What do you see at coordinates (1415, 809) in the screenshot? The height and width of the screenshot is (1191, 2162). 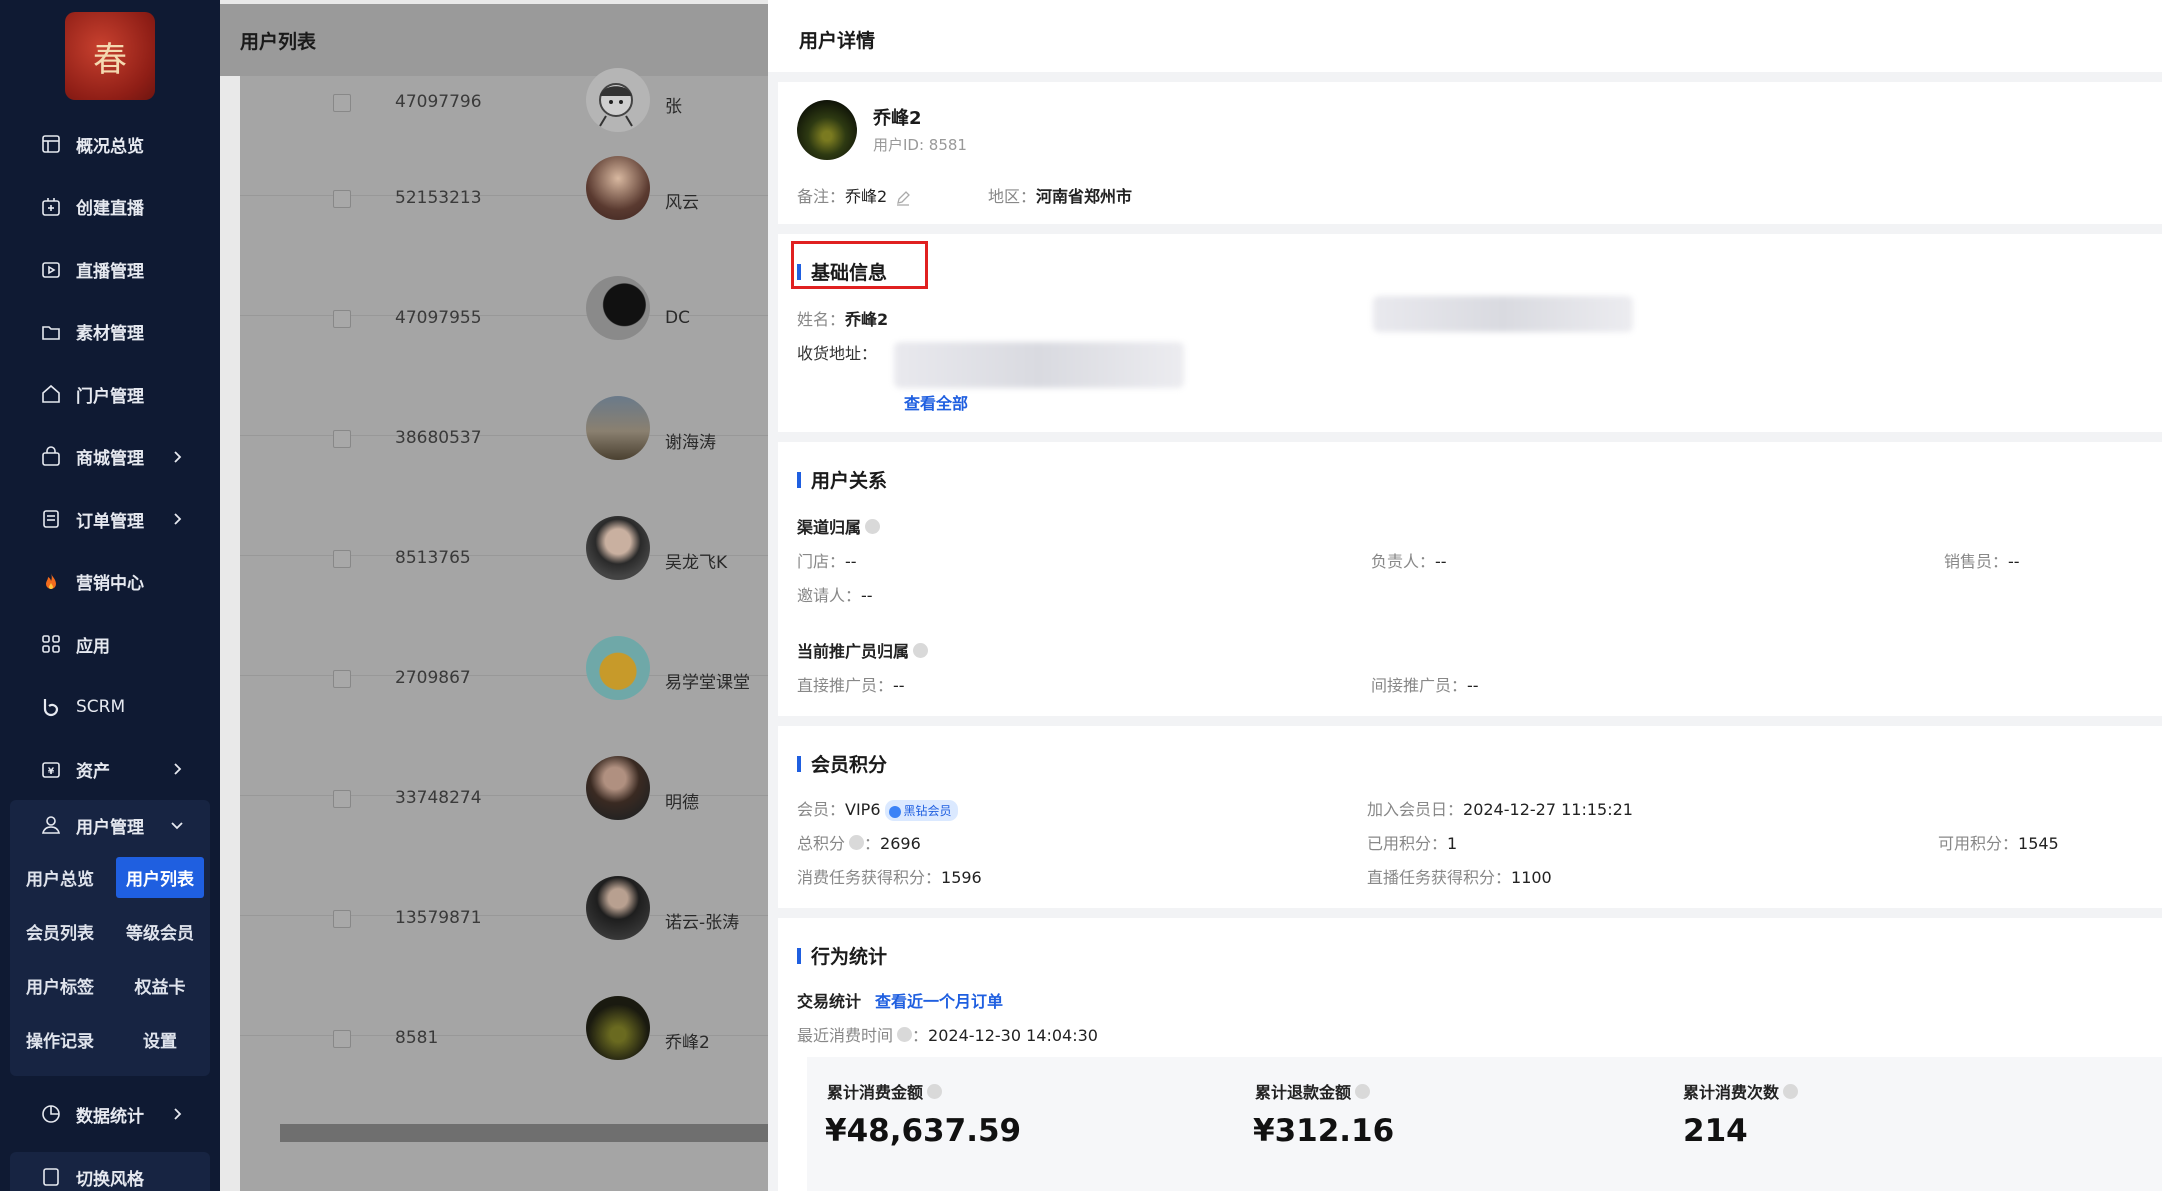 I see `join-date-label: 加入会员日：` at bounding box center [1415, 809].